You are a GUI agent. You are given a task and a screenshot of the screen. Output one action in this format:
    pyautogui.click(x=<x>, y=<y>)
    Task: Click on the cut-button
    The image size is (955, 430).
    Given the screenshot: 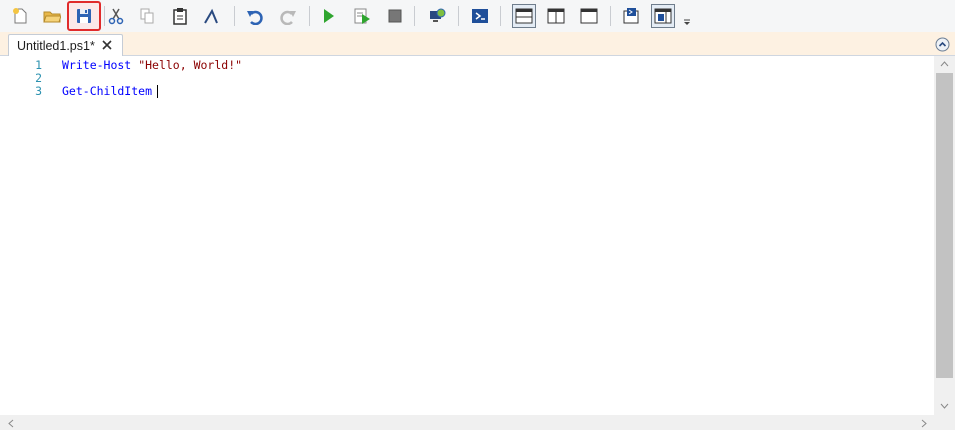 What is the action you would take?
    pyautogui.click(x=116, y=16)
    